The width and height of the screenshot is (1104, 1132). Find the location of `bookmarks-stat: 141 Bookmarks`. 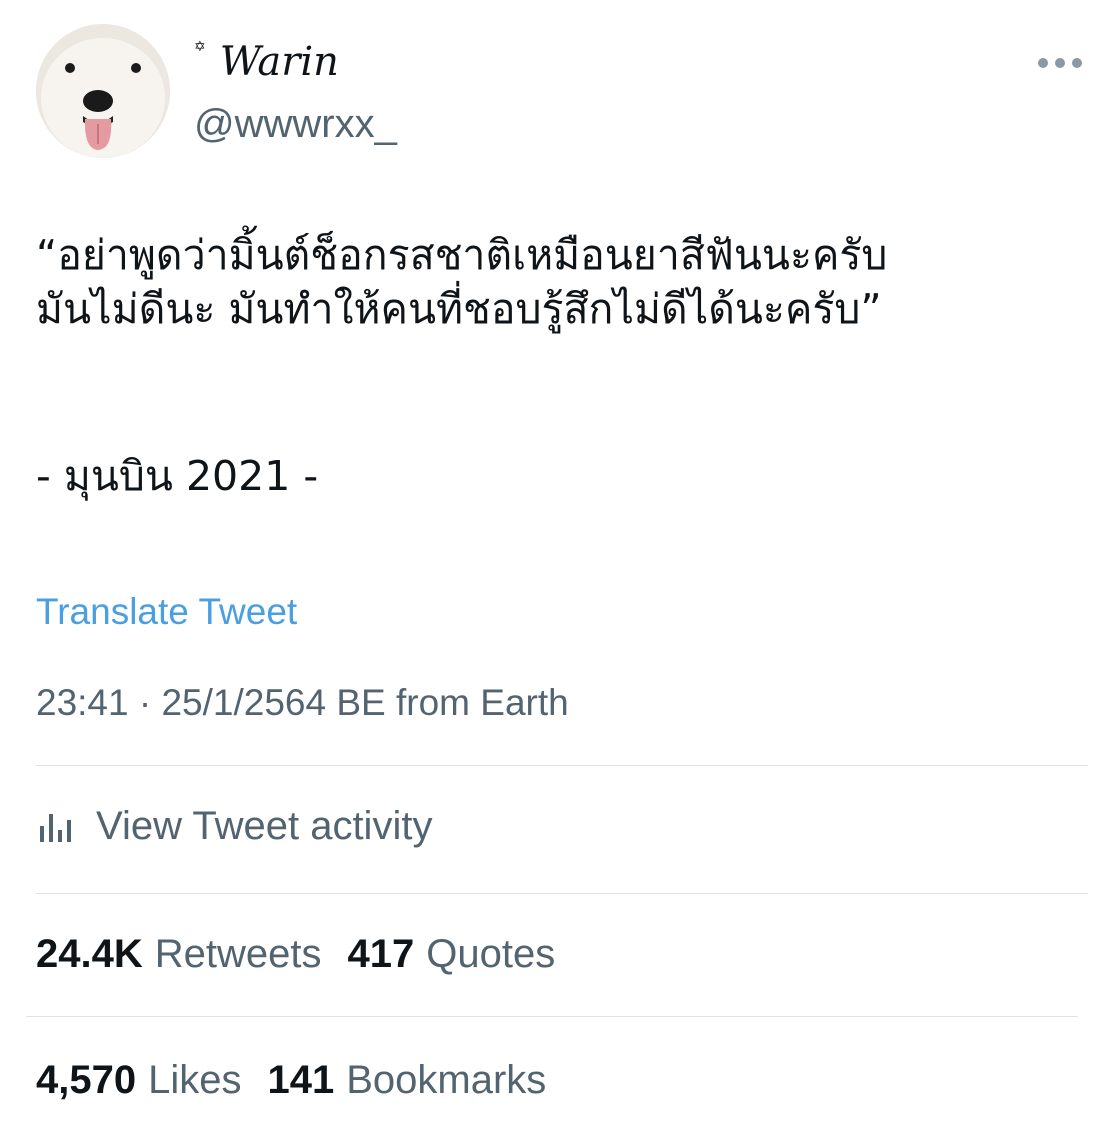

bookmarks-stat: 141 Bookmarks is located at coordinates (407, 1080).